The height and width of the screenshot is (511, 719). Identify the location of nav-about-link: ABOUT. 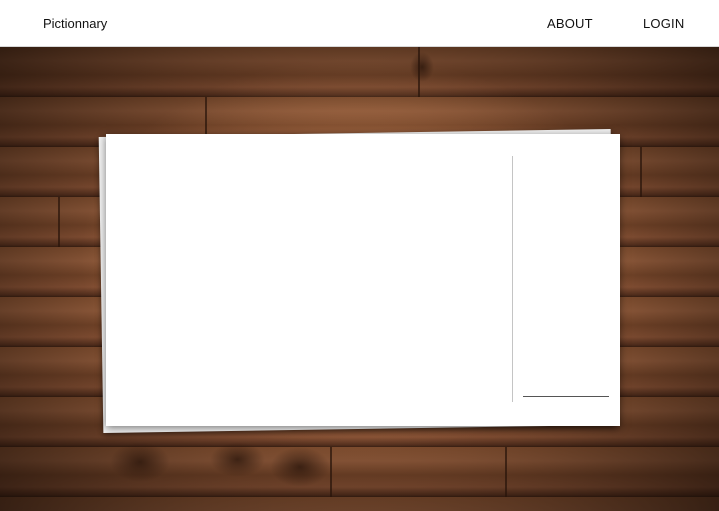
(570, 23).